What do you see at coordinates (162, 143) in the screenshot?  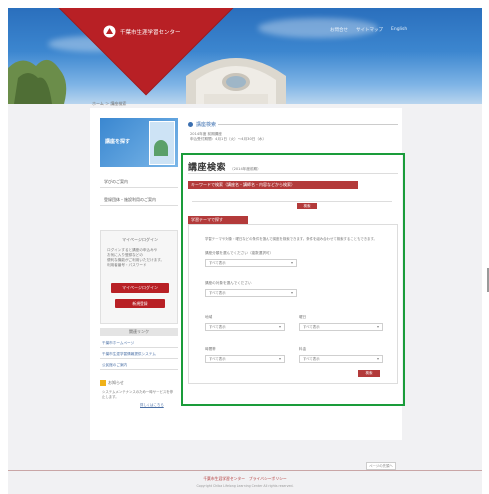 I see `brochure-image` at bounding box center [162, 143].